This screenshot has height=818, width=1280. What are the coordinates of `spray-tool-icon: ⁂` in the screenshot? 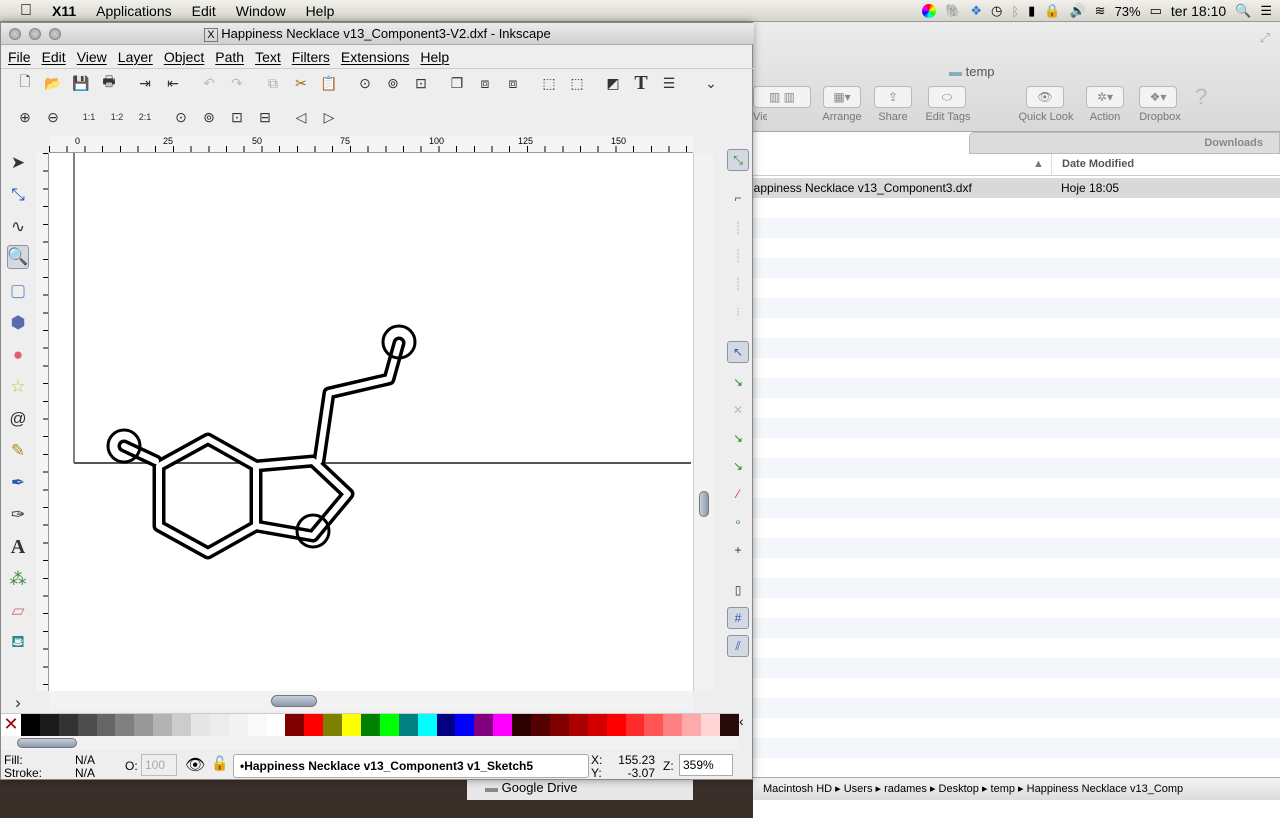 It's located at (18, 579).